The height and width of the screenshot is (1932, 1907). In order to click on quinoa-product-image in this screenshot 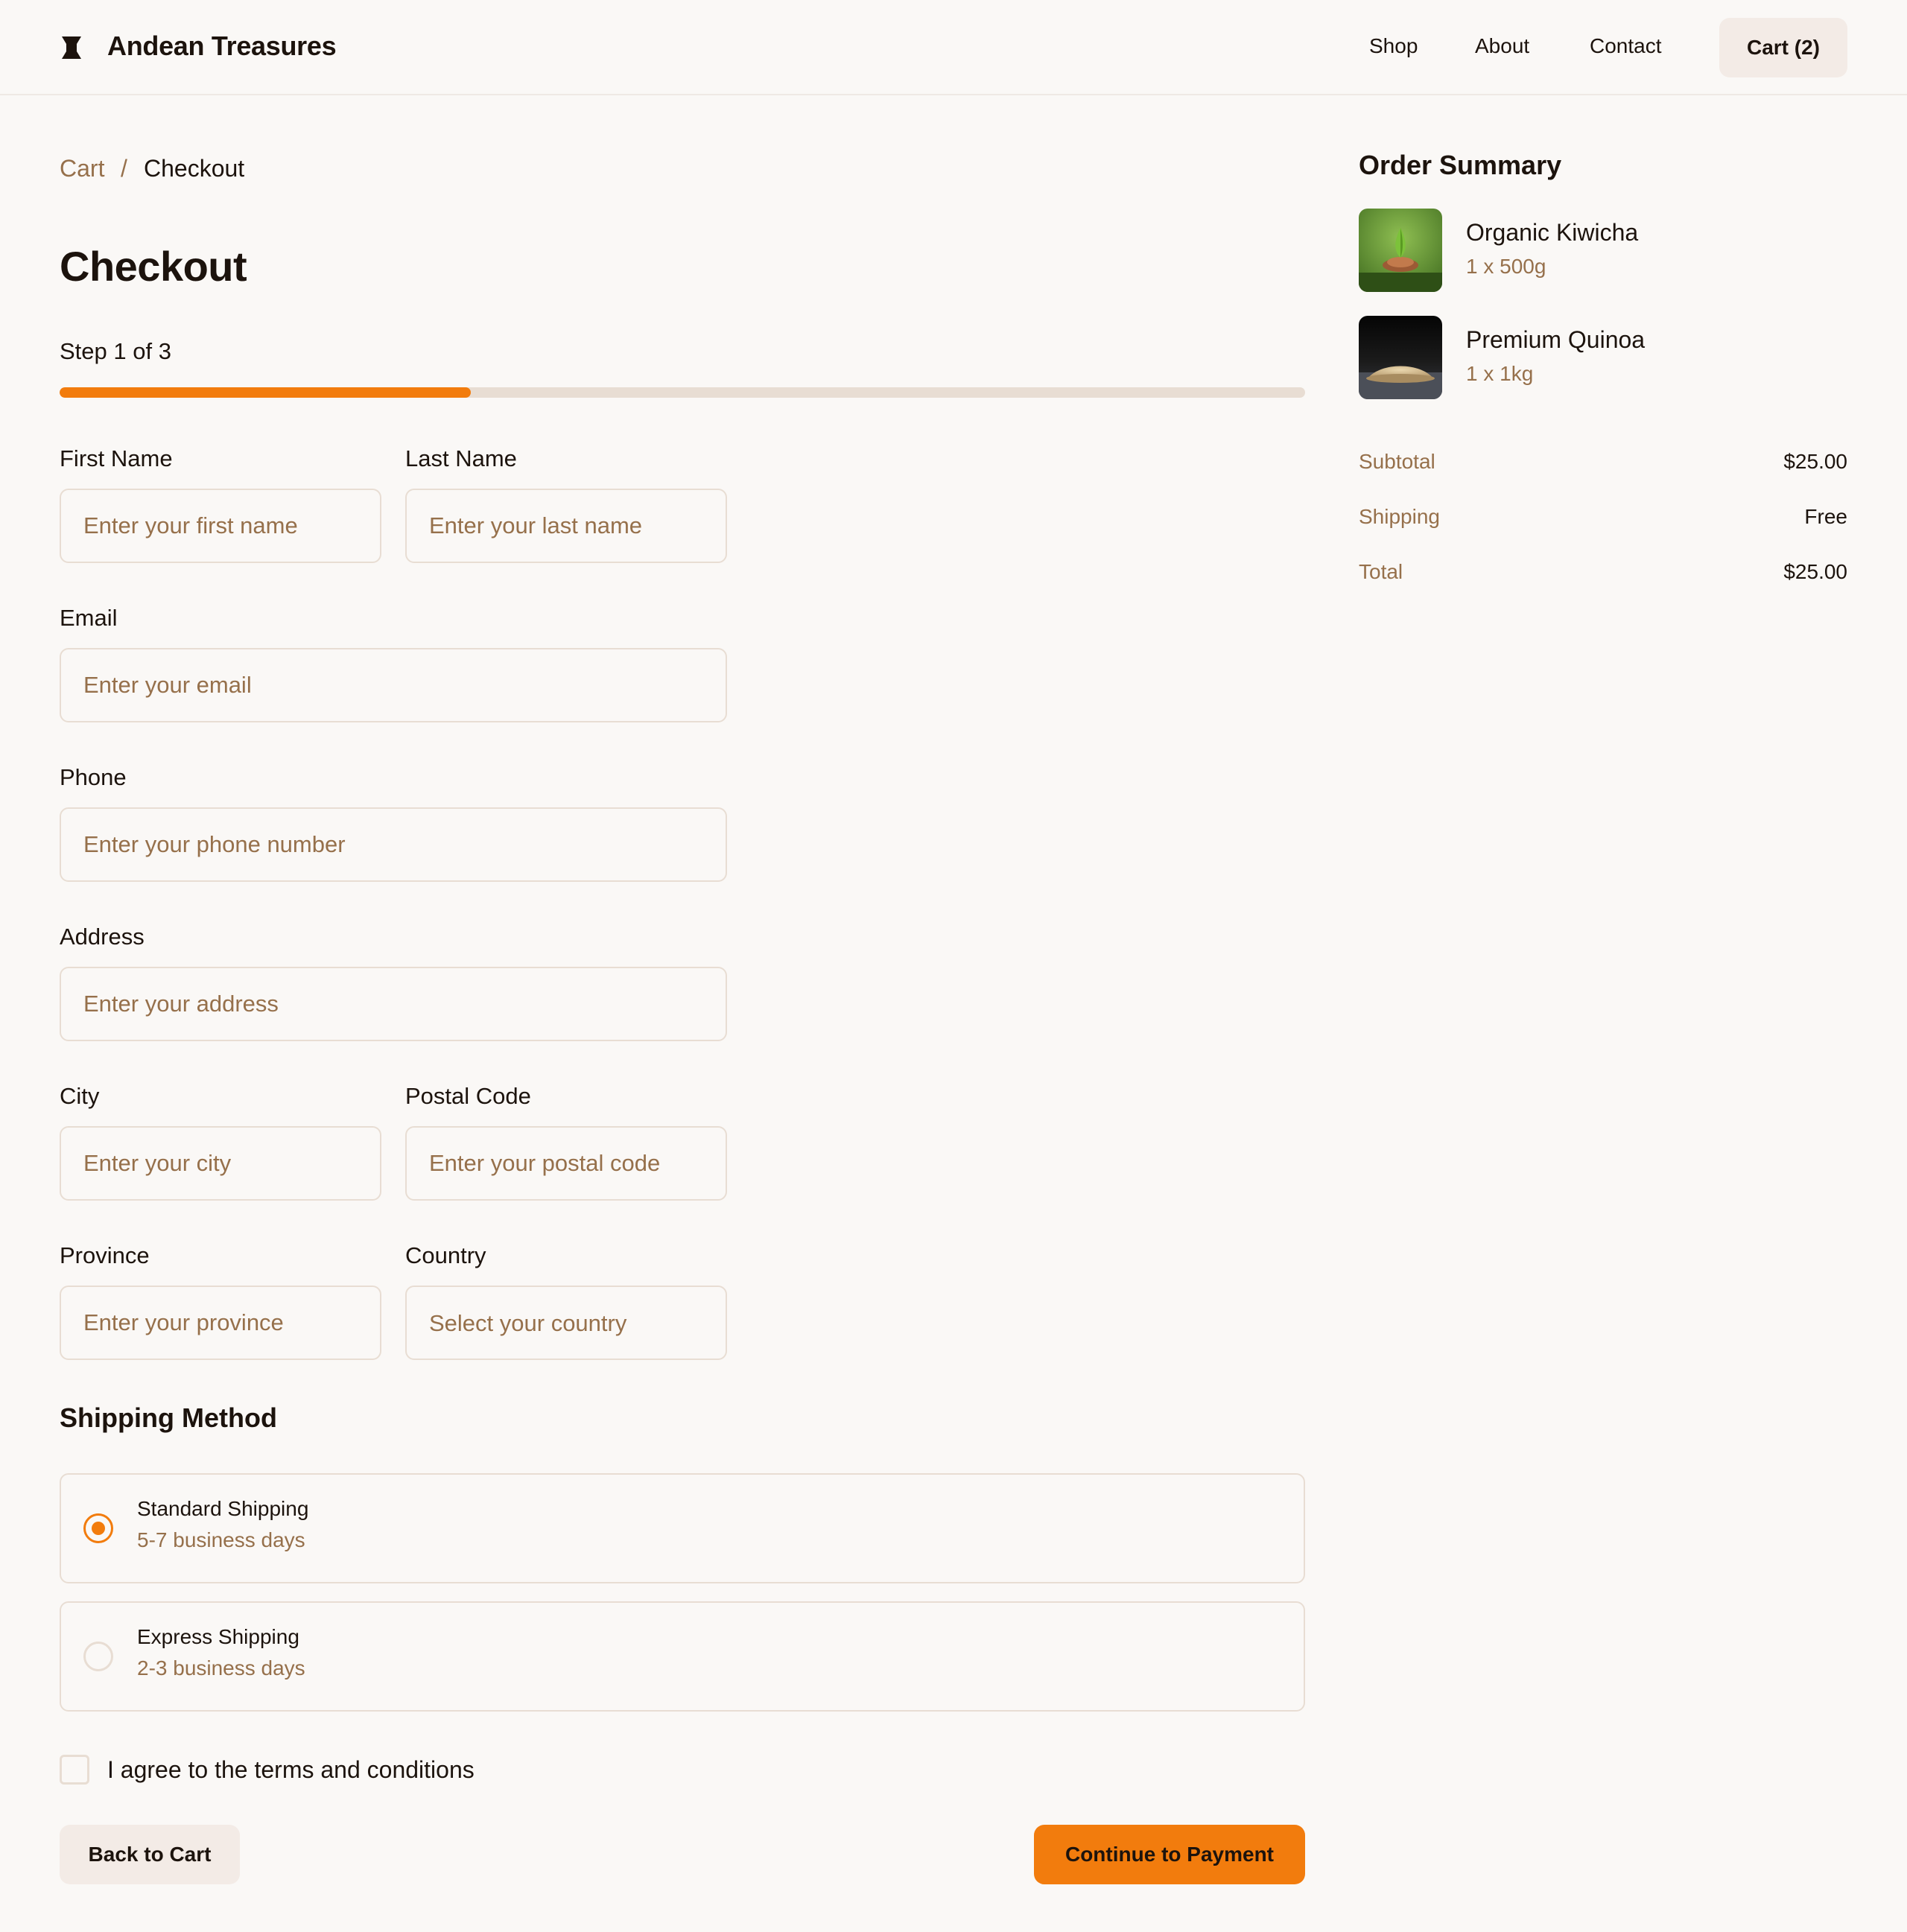, I will do `click(1400, 357)`.